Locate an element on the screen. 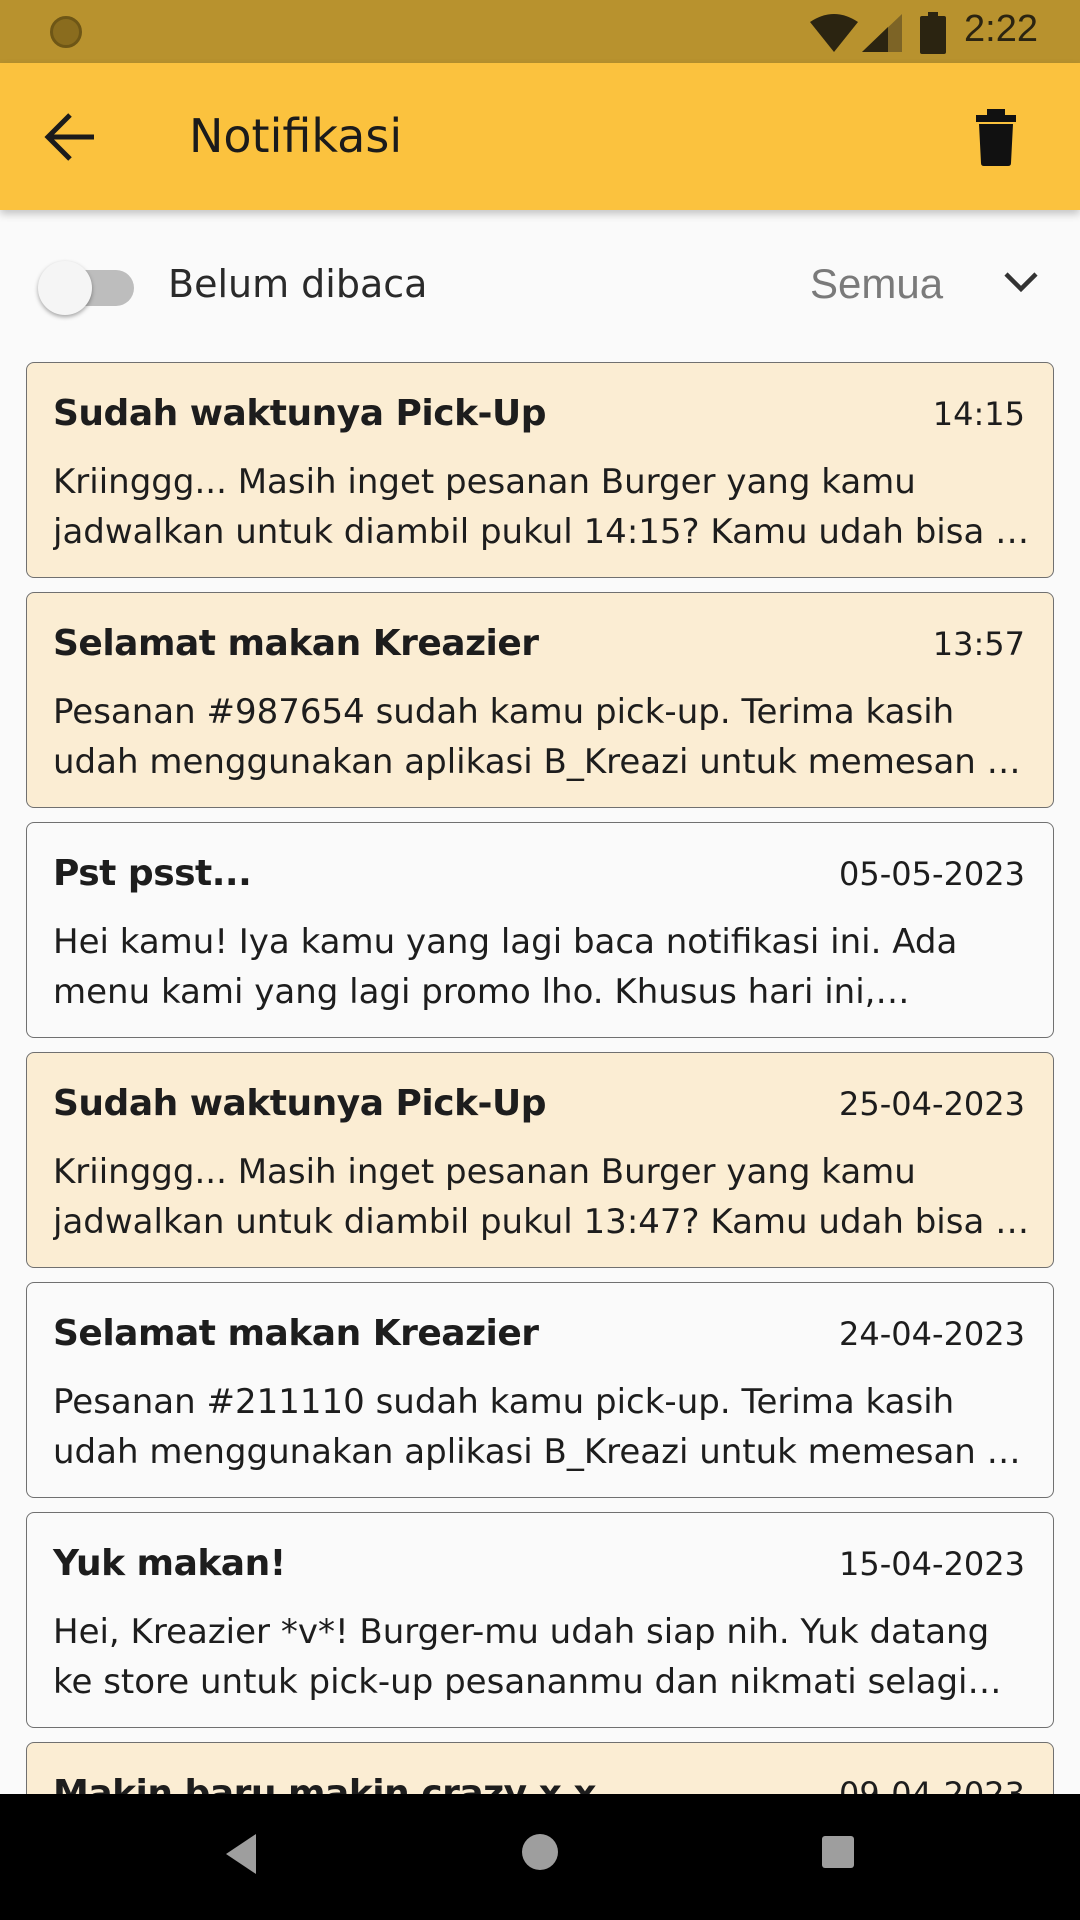 This screenshot has height=1920, width=1080. notification-time: 13:57 is located at coordinates (978, 644).